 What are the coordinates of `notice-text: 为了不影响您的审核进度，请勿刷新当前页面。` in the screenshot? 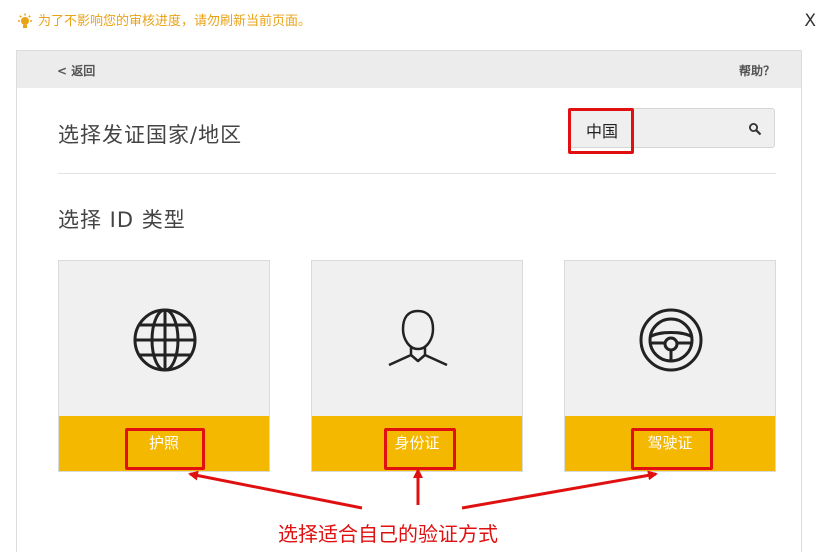 It's located at (175, 21).